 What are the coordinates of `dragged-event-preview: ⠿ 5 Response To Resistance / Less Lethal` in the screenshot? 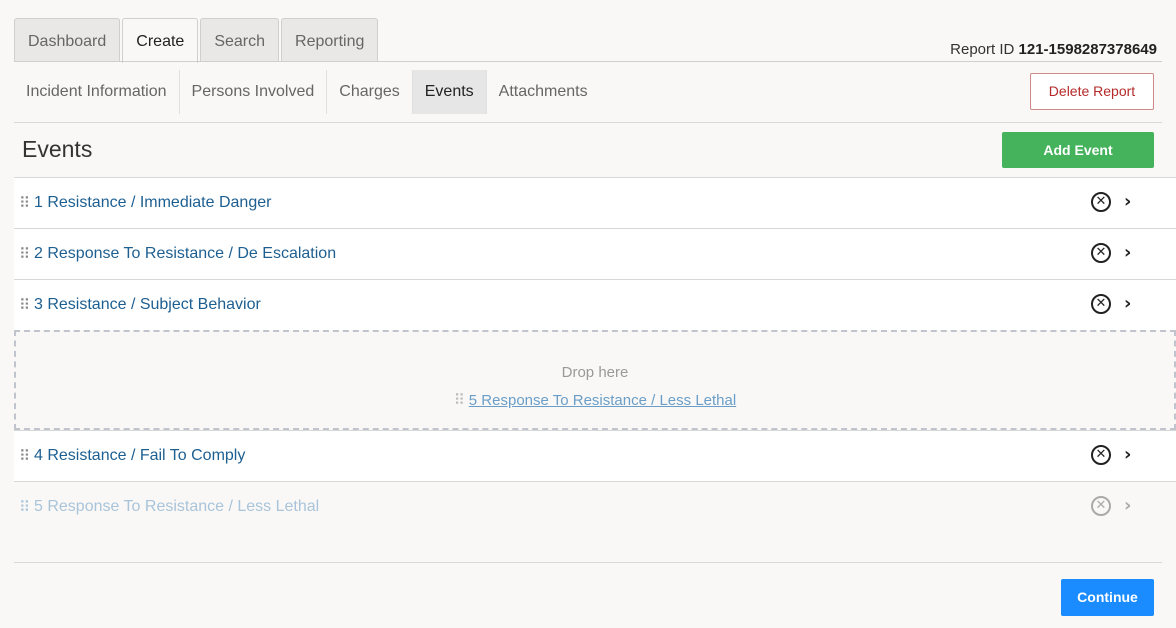 It's located at (595, 400).